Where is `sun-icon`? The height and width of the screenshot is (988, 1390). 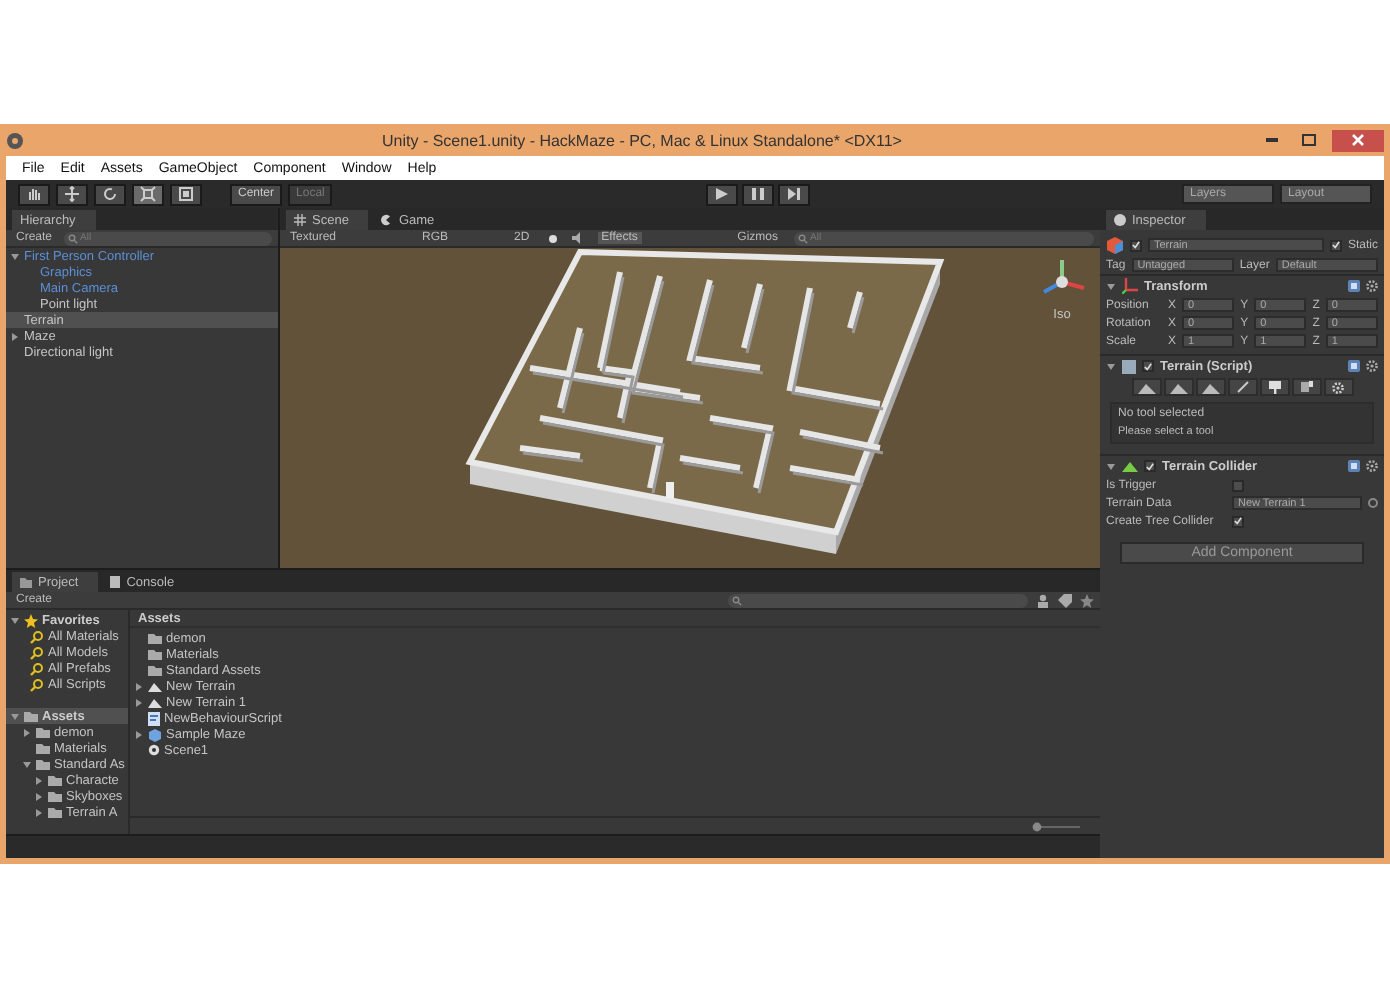
sun-icon is located at coordinates (552, 238).